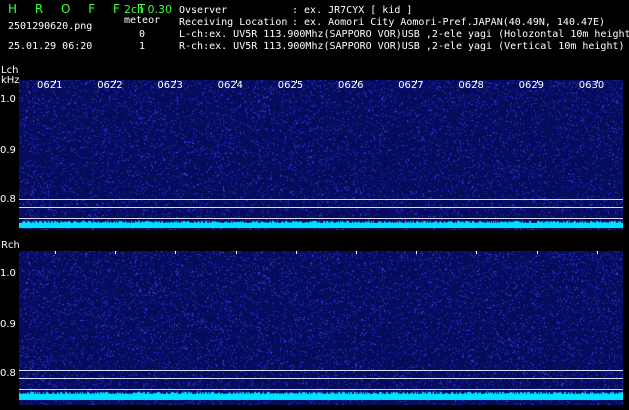 The image size is (629, 410). Describe the element at coordinates (8, 273) in the screenshot. I see `rch-ytick: 1.0` at that location.